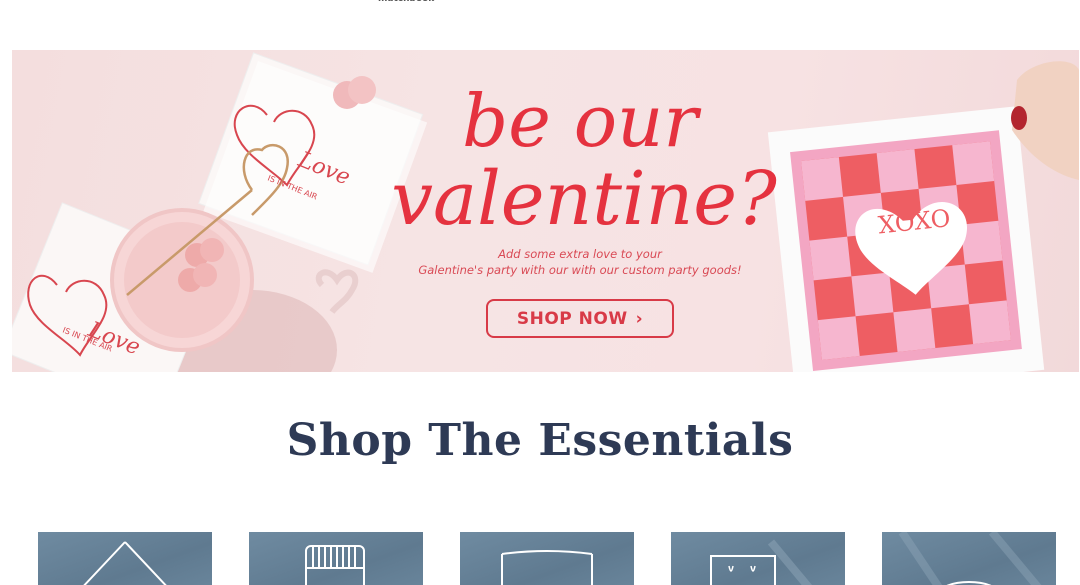 The image size is (1080, 585). I want to click on hero-title-line1: be our, so click(580, 121).